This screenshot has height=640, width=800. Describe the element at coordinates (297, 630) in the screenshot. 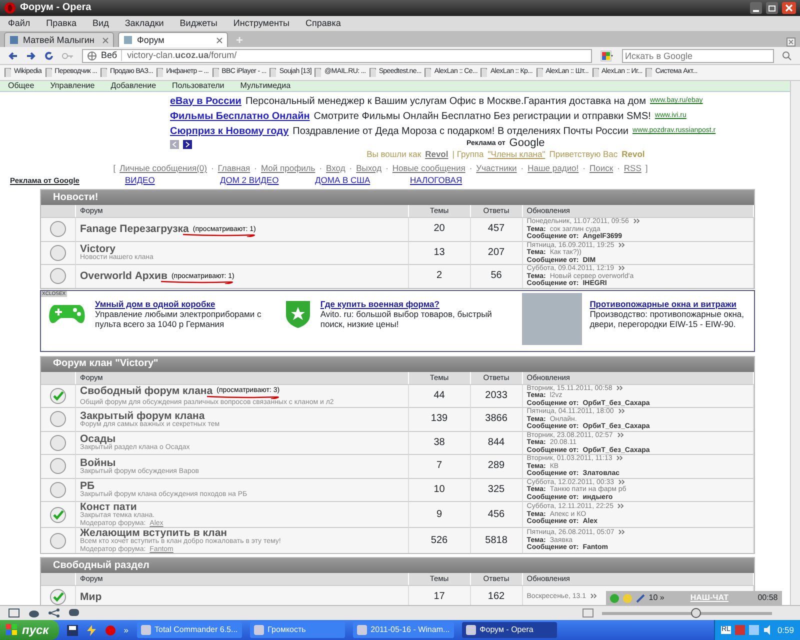

I see `taskbar-button: Громкость` at that location.